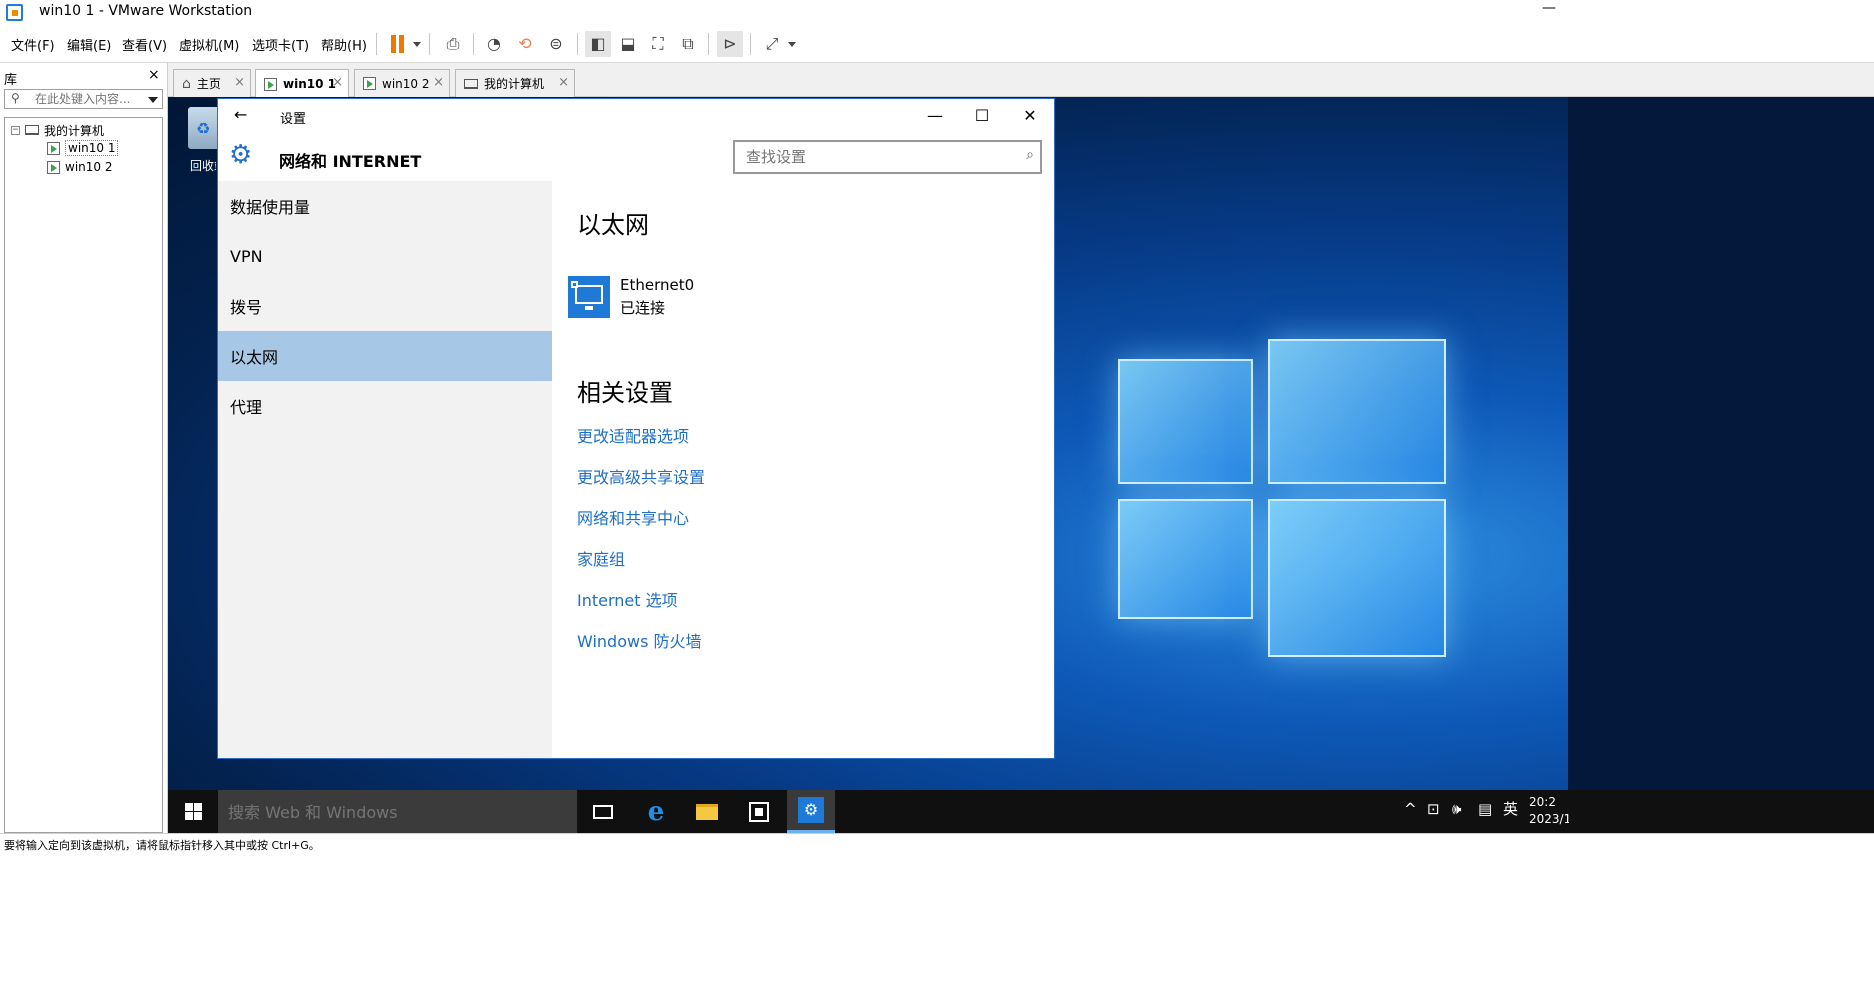 The image size is (1874, 1007). What do you see at coordinates (1542, 802) in the screenshot?
I see `clock-time: 20:2` at bounding box center [1542, 802].